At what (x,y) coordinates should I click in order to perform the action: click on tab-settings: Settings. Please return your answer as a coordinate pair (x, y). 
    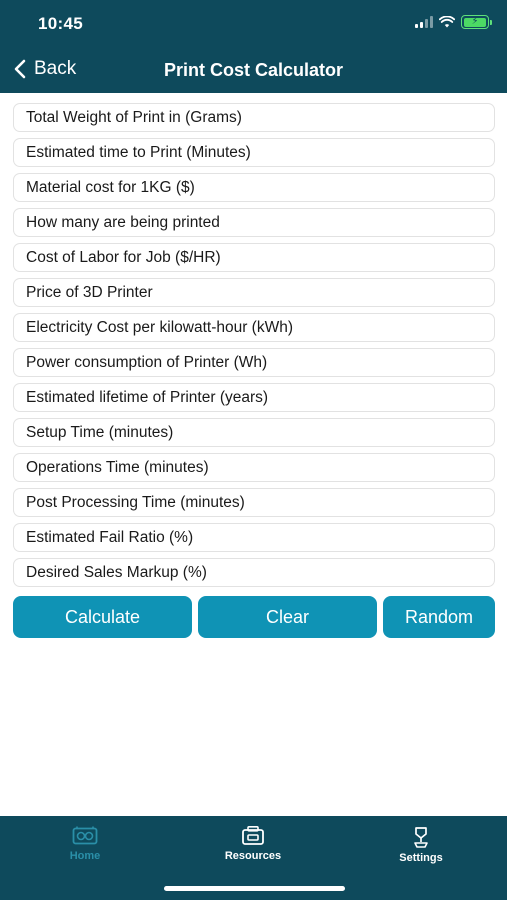
    Looking at the image, I should click on (421, 845).